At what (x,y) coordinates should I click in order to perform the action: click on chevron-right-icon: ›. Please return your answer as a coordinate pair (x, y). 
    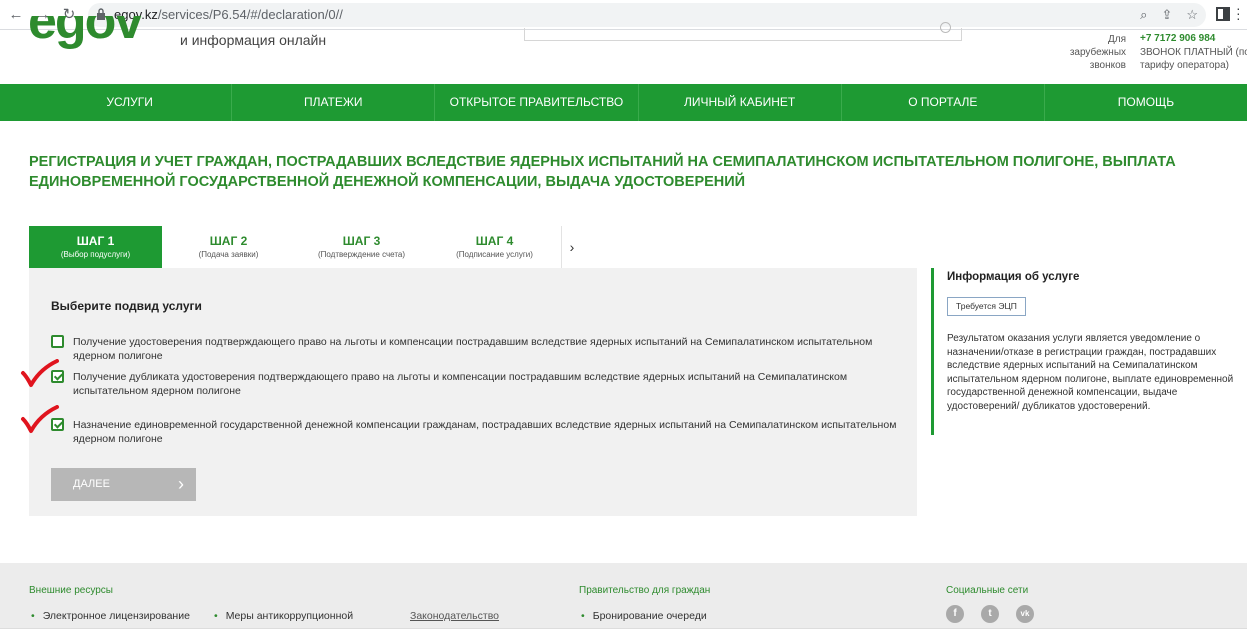
    Looking at the image, I should click on (181, 484).